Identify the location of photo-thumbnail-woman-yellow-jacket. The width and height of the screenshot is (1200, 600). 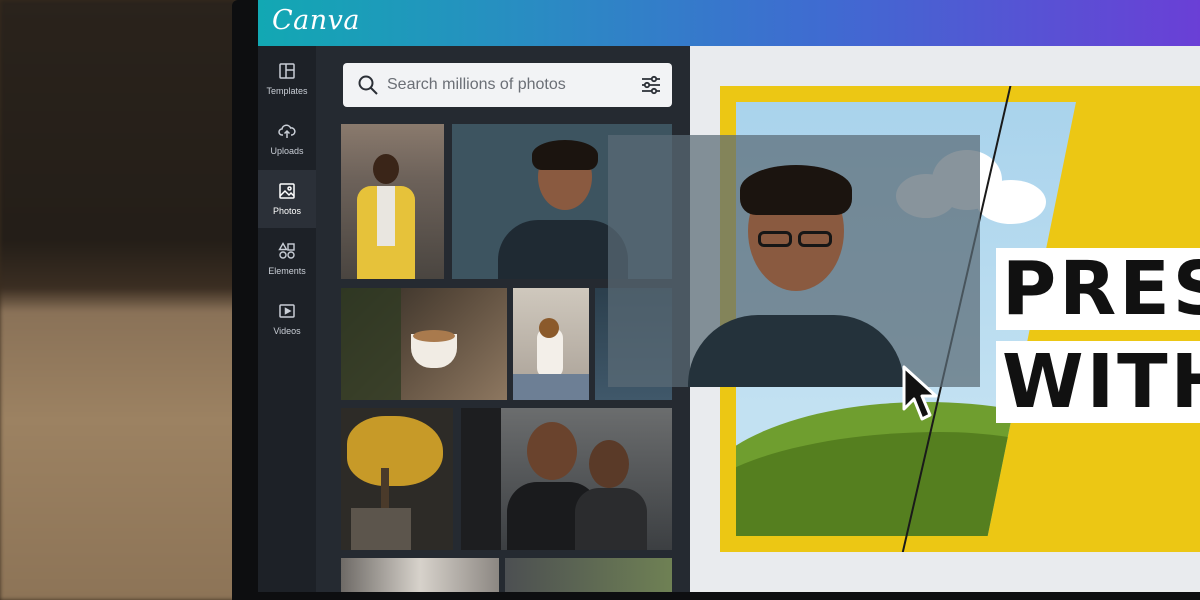
(392, 201).